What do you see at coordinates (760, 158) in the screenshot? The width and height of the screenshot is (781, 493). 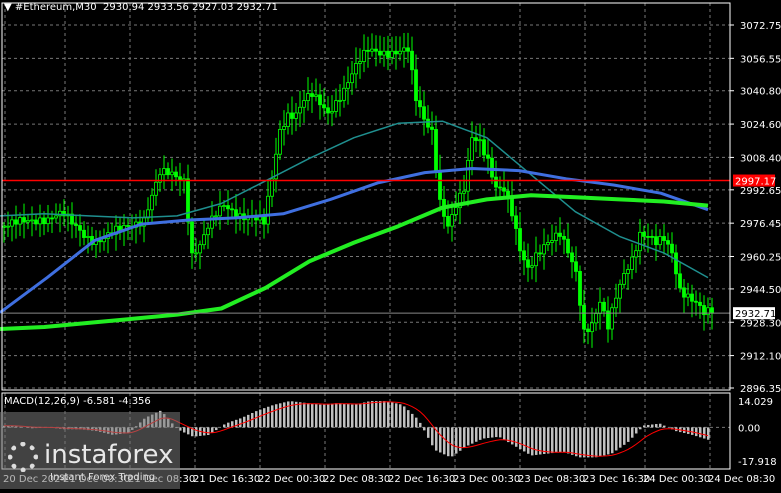 I see `y-tick-label: 3008.40` at bounding box center [760, 158].